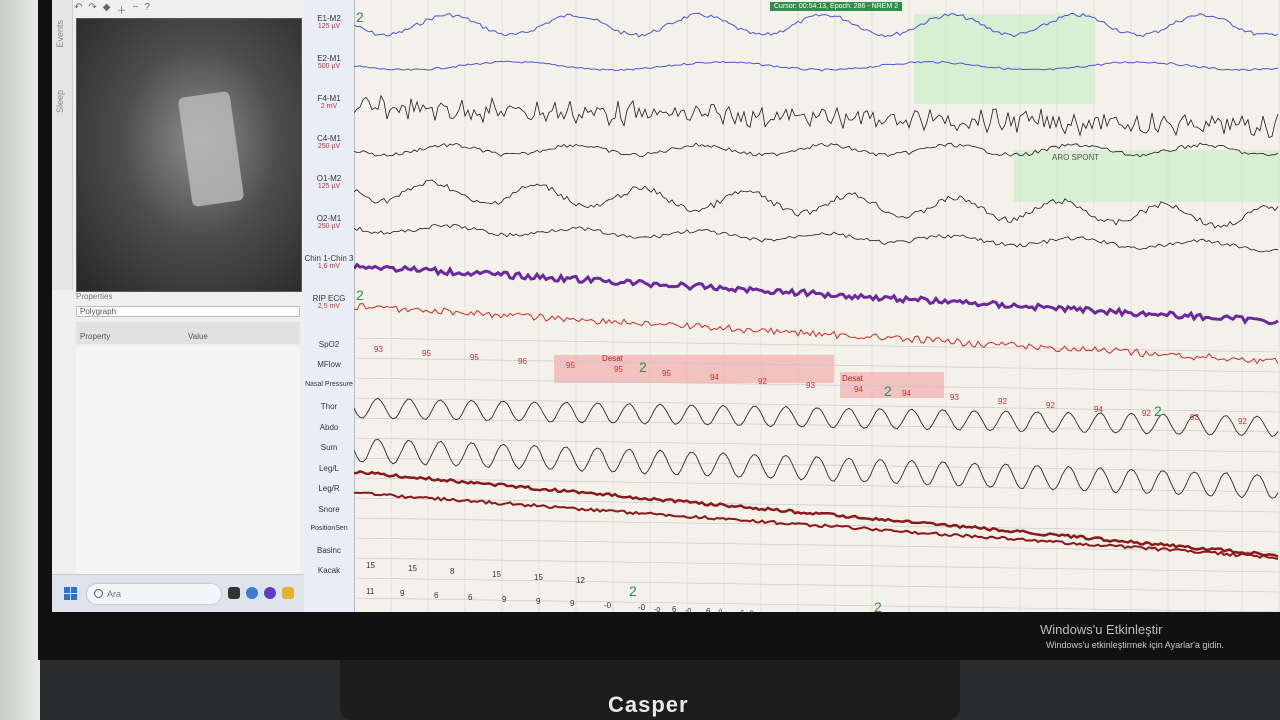 Image resolution: width=1280 pixels, height=720 pixels. Describe the element at coordinates (154, 594) in the screenshot. I see `taskbar-search: Ara` at that location.